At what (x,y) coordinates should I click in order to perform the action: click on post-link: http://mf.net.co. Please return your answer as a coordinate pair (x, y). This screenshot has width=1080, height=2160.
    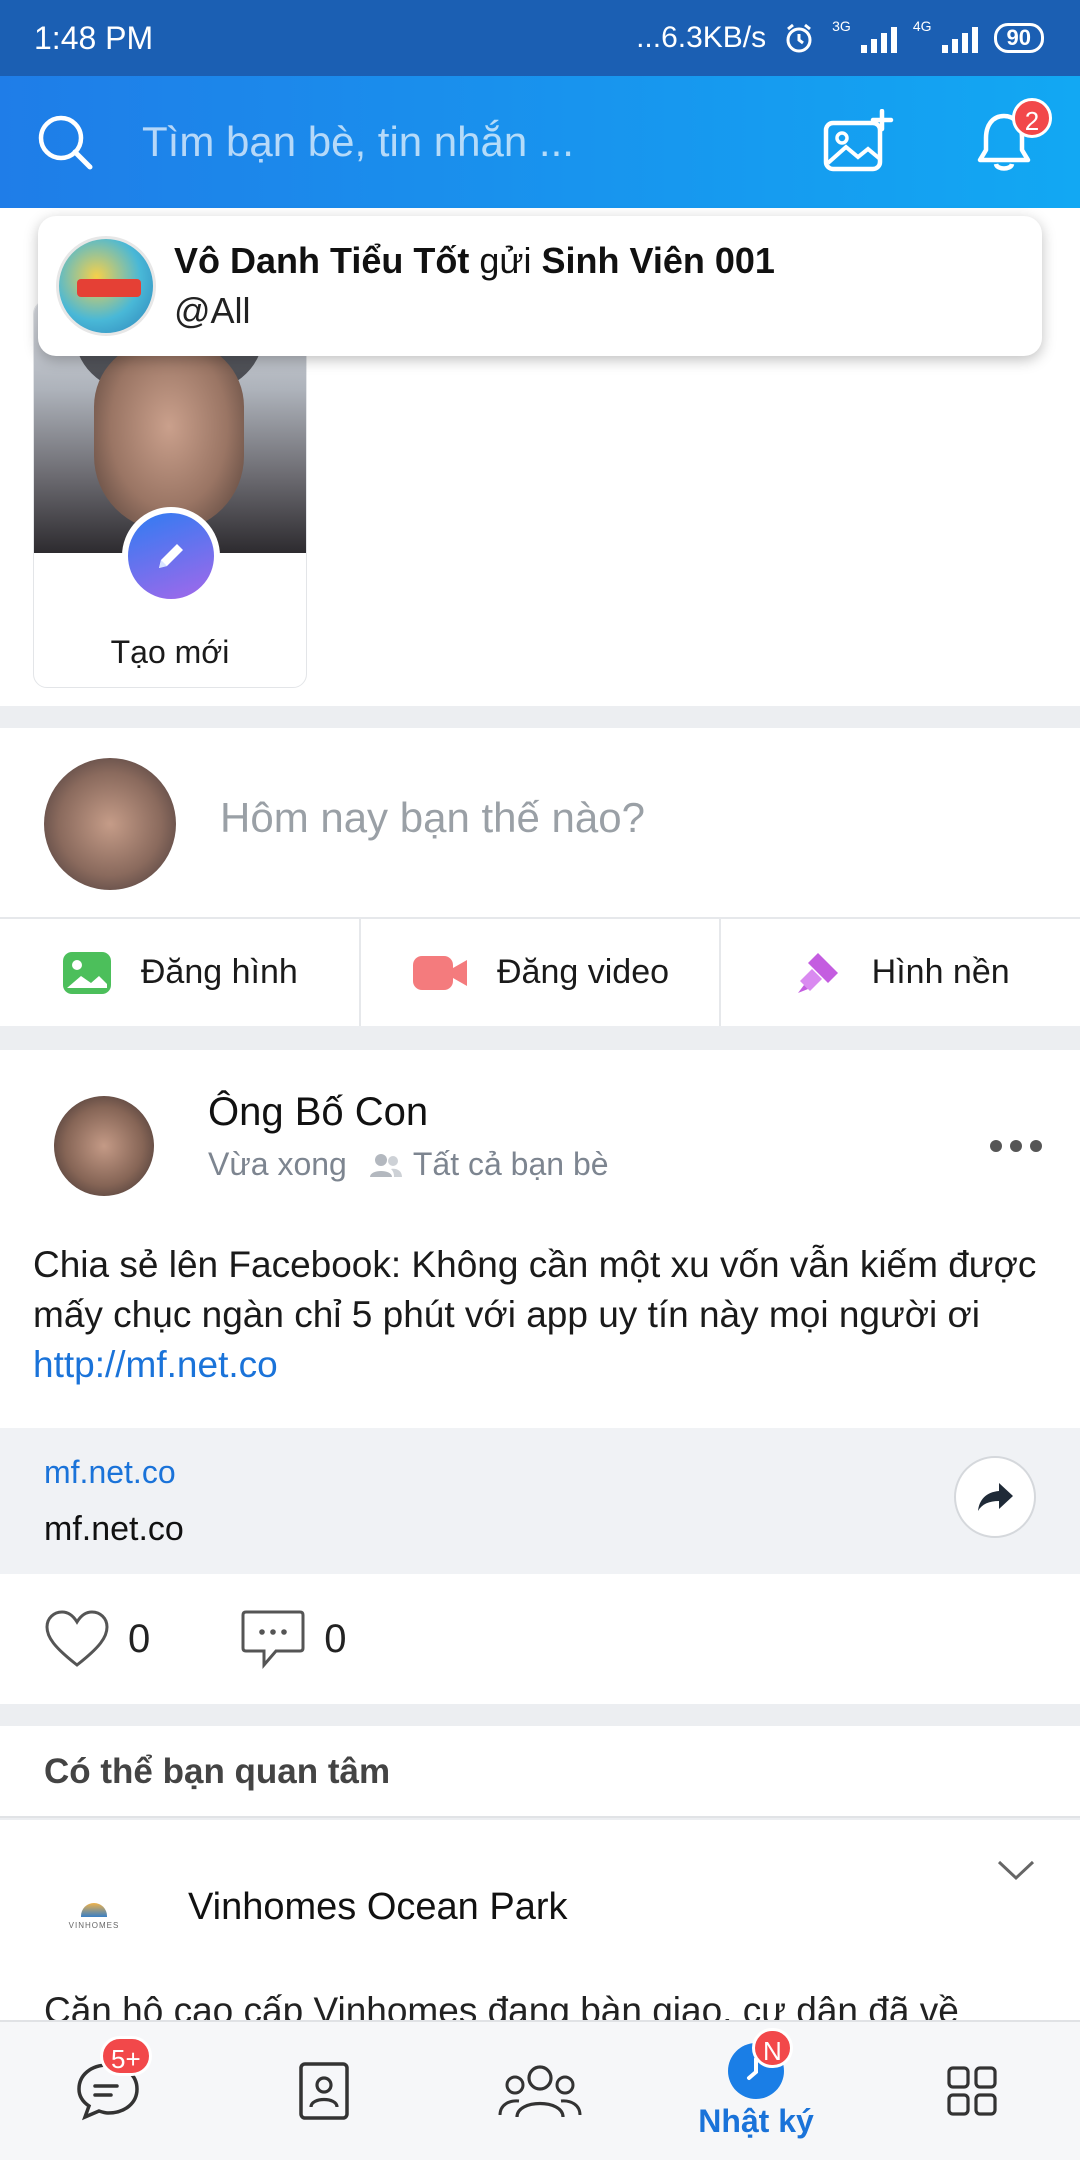
    Looking at the image, I should click on (155, 1364).